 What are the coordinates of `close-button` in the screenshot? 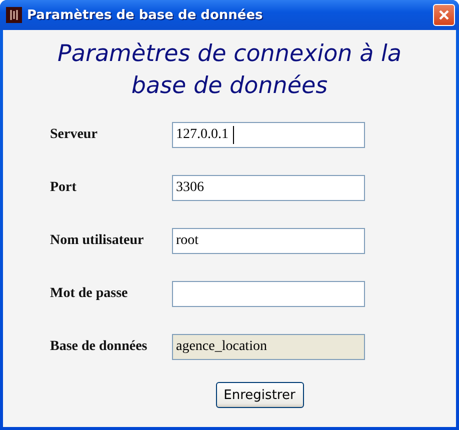 It's located at (444, 15).